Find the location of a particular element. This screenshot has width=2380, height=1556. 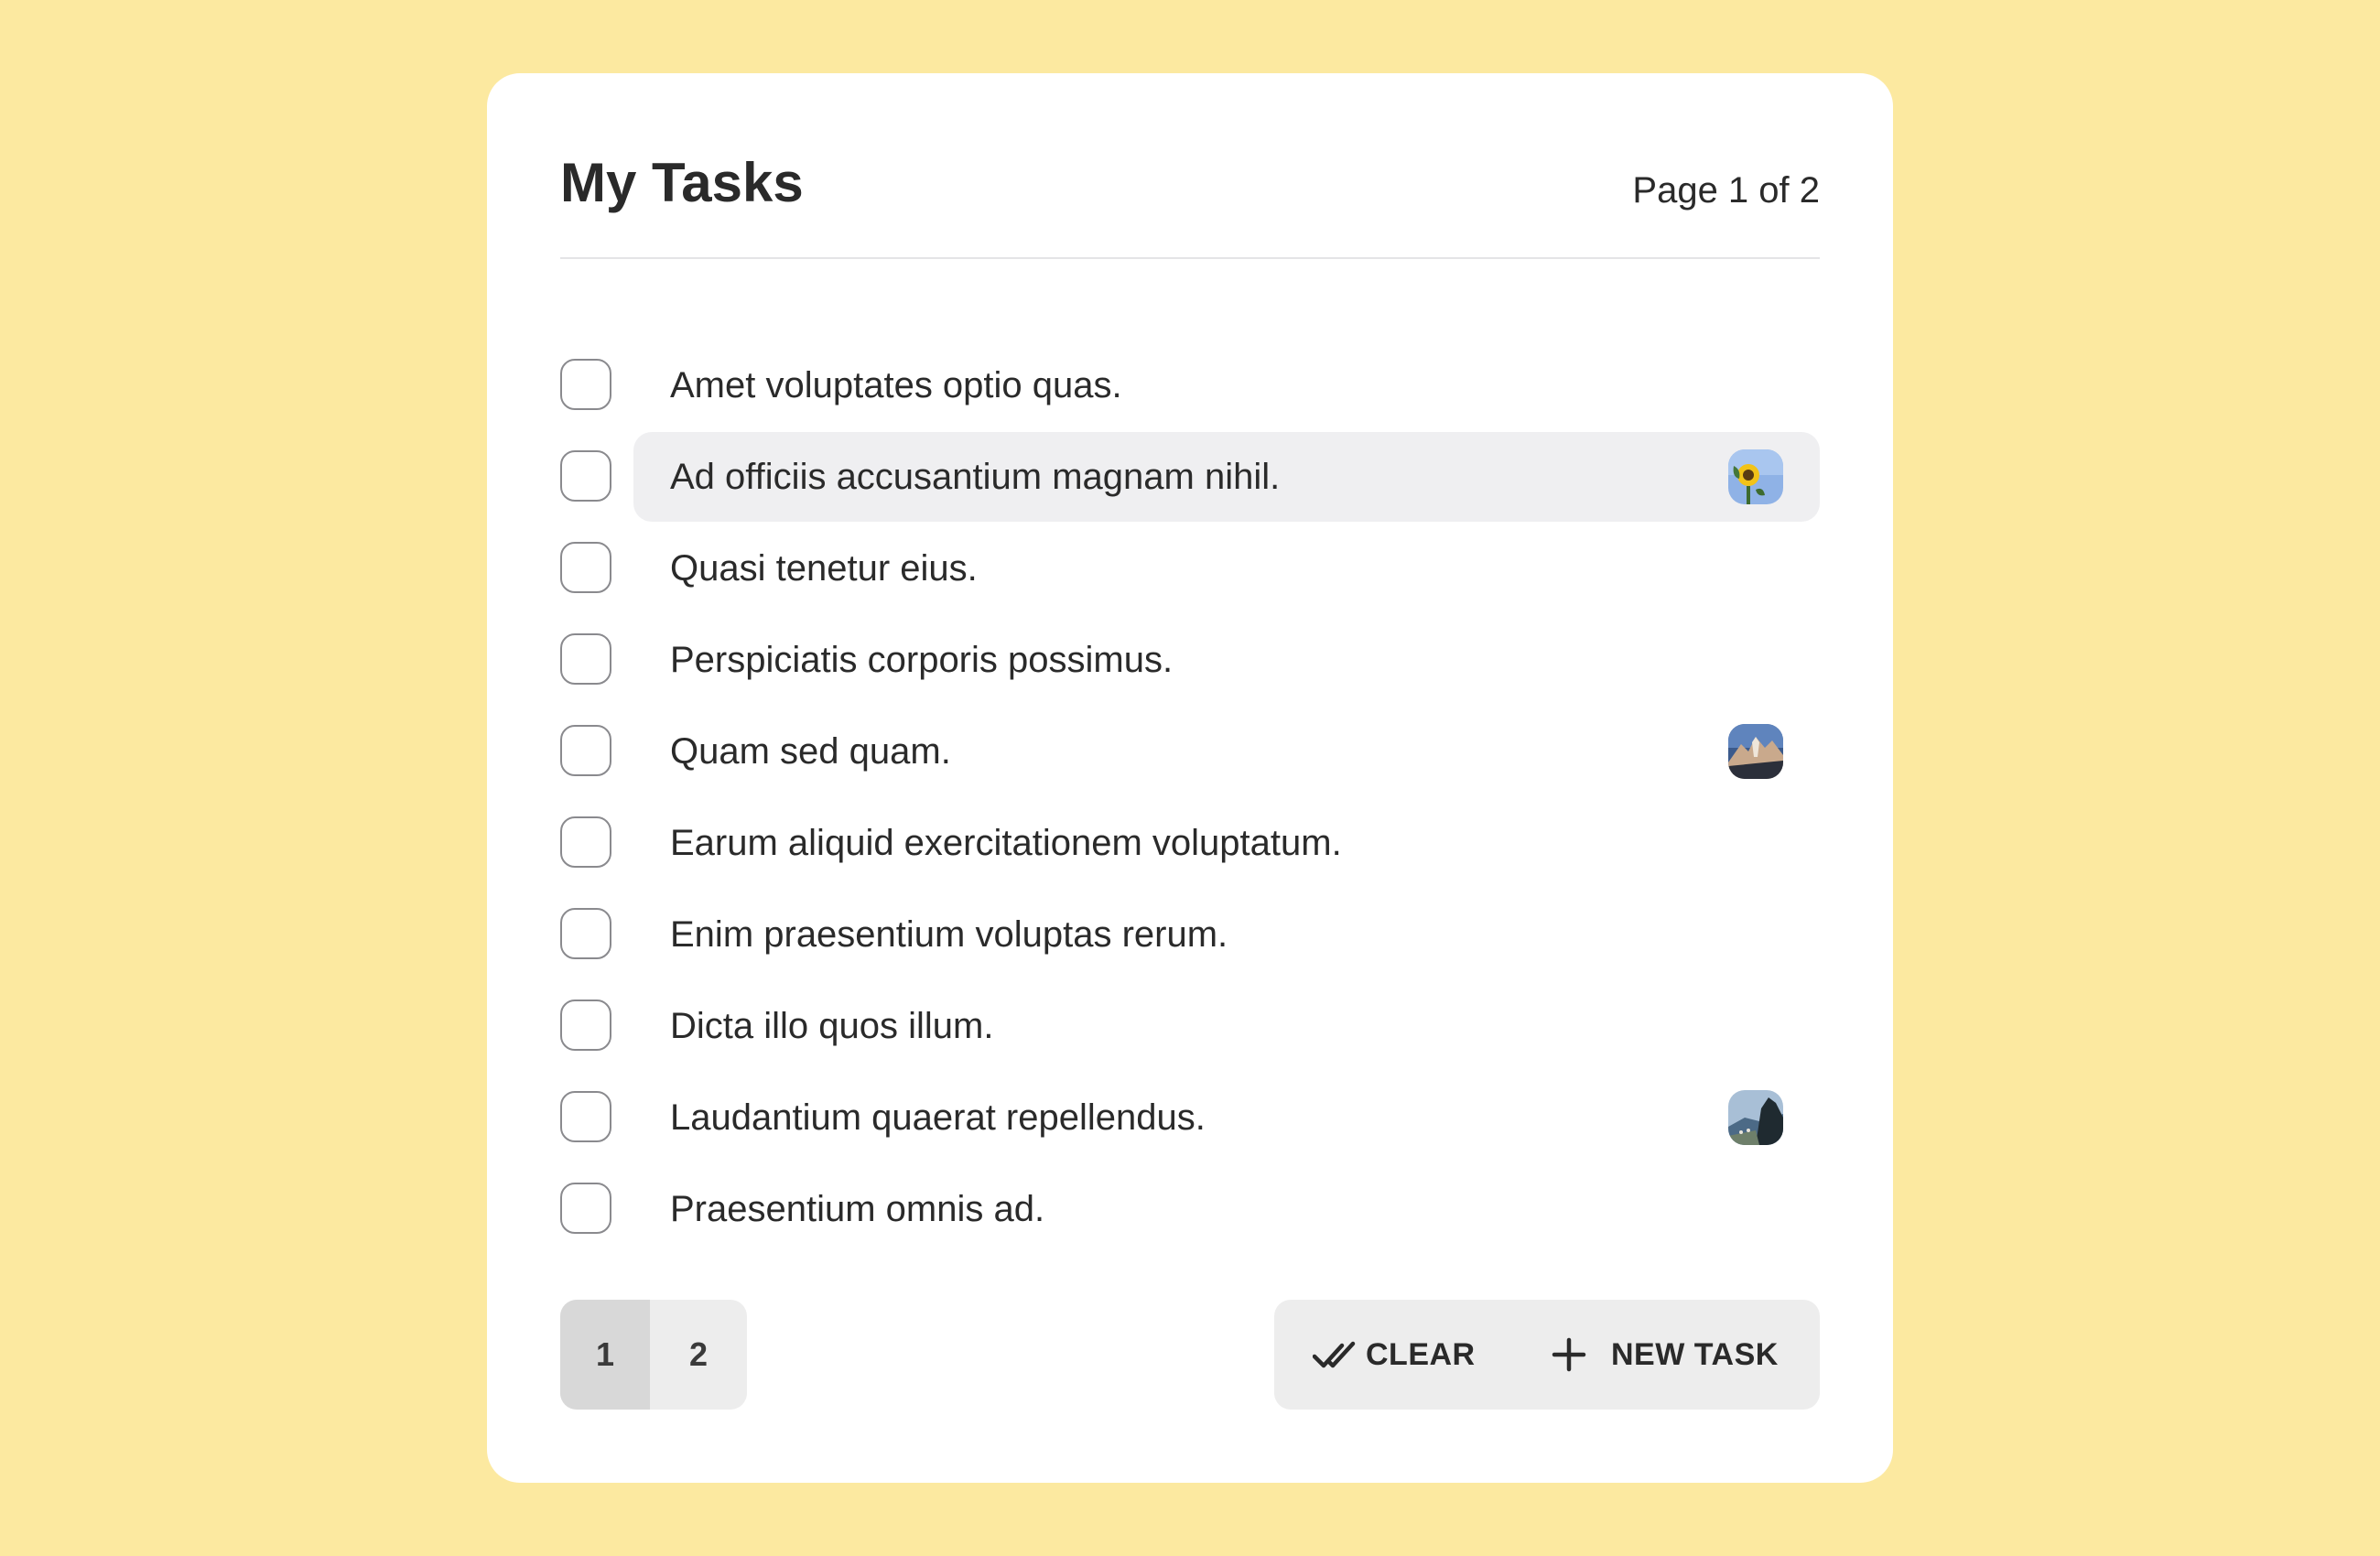

new-task-button: NEW TASK is located at coordinates (1674, 1355).